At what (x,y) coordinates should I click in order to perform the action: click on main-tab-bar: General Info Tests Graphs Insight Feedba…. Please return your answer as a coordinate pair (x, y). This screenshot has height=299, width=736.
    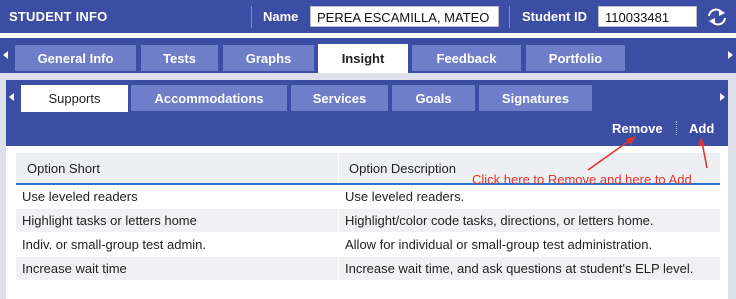
    Looking at the image, I should click on (368, 55).